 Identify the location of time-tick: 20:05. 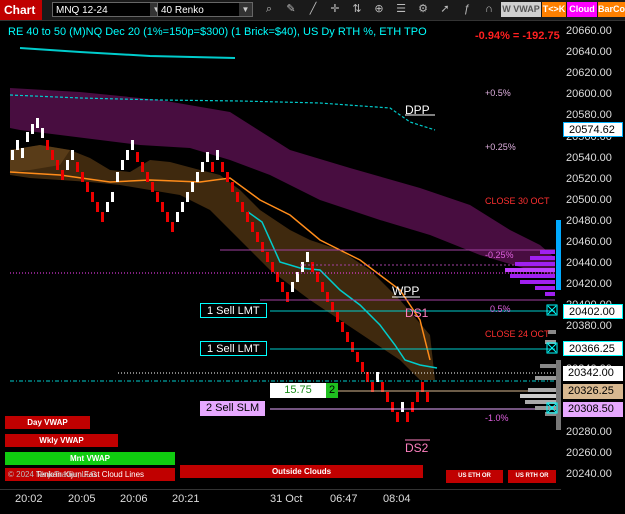
(82, 499).